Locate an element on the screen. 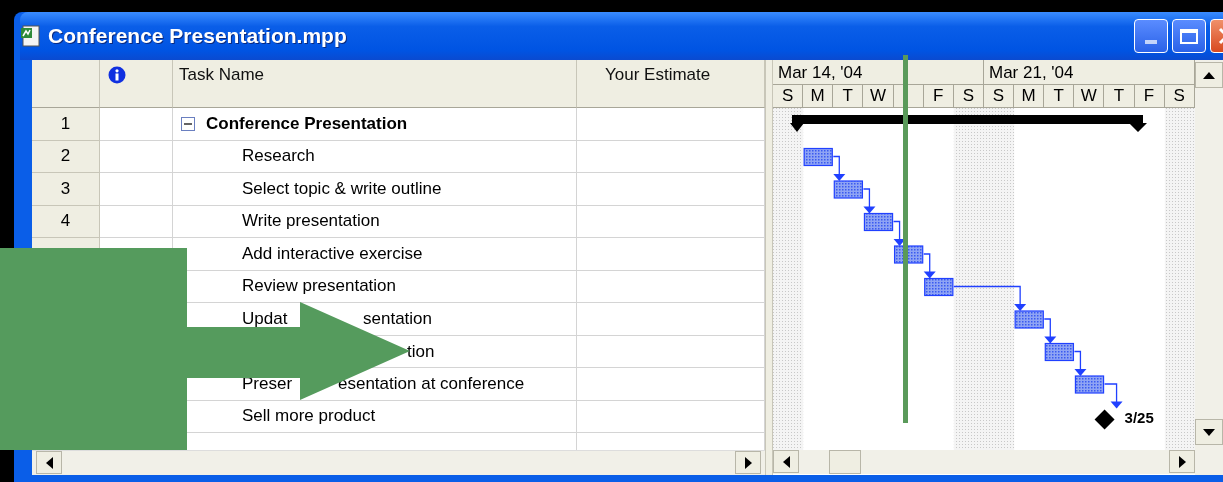  task-name: Add interactive exercise is located at coordinates (332, 253).